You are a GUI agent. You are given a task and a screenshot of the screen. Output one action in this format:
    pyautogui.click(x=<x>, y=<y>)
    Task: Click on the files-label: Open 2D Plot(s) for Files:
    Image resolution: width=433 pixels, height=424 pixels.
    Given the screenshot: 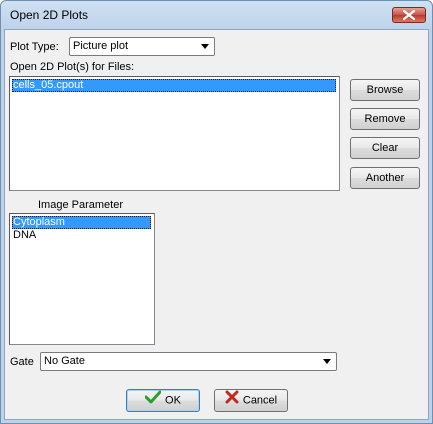 What is the action you would take?
    pyautogui.click(x=72, y=67)
    